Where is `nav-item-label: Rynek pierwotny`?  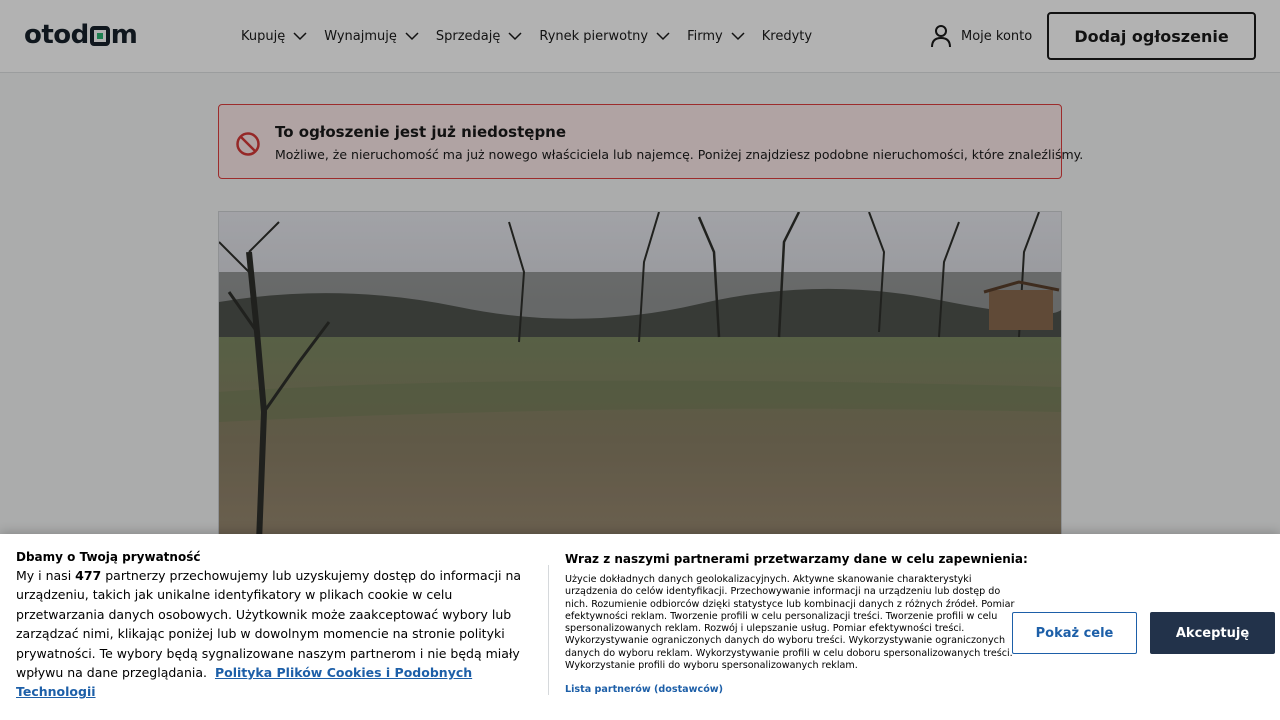
nav-item-label: Rynek pierwotny is located at coordinates (594, 36).